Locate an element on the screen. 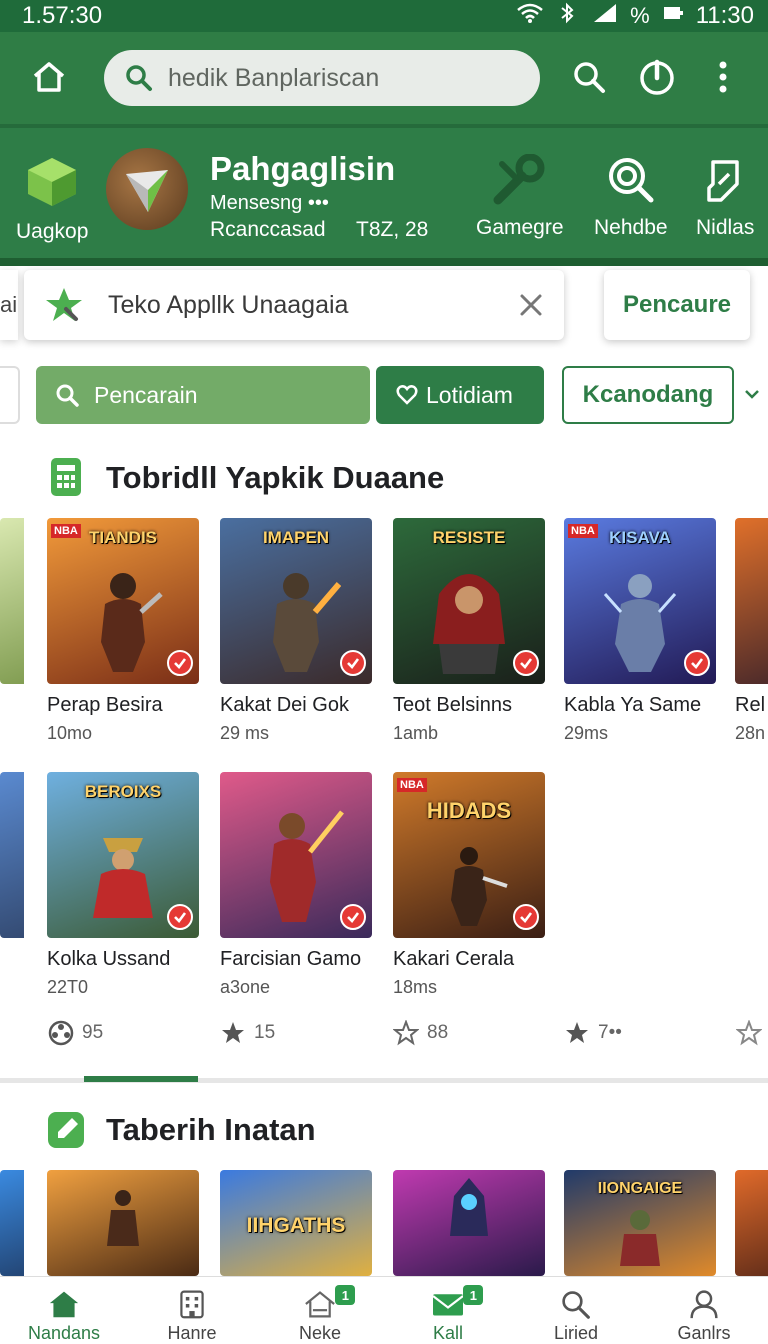  shortcut-nidlas: Nidlas is located at coordinates (725, 197).